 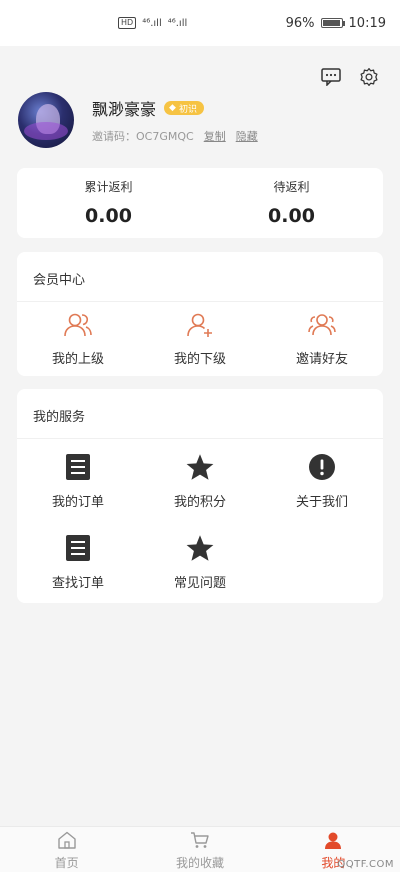 What do you see at coordinates (77, 583) in the screenshot?
I see `find-order-label: 查找订单` at bounding box center [77, 583].